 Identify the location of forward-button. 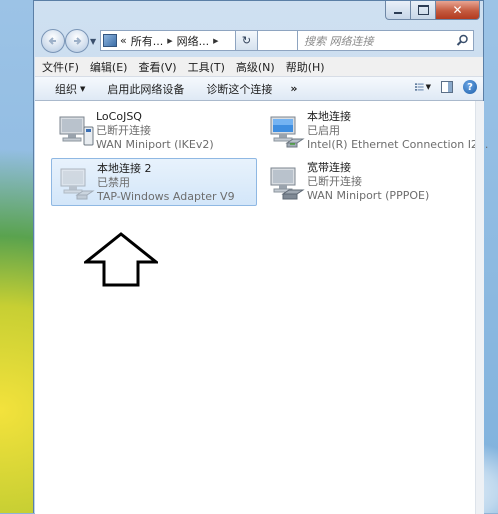
(77, 41).